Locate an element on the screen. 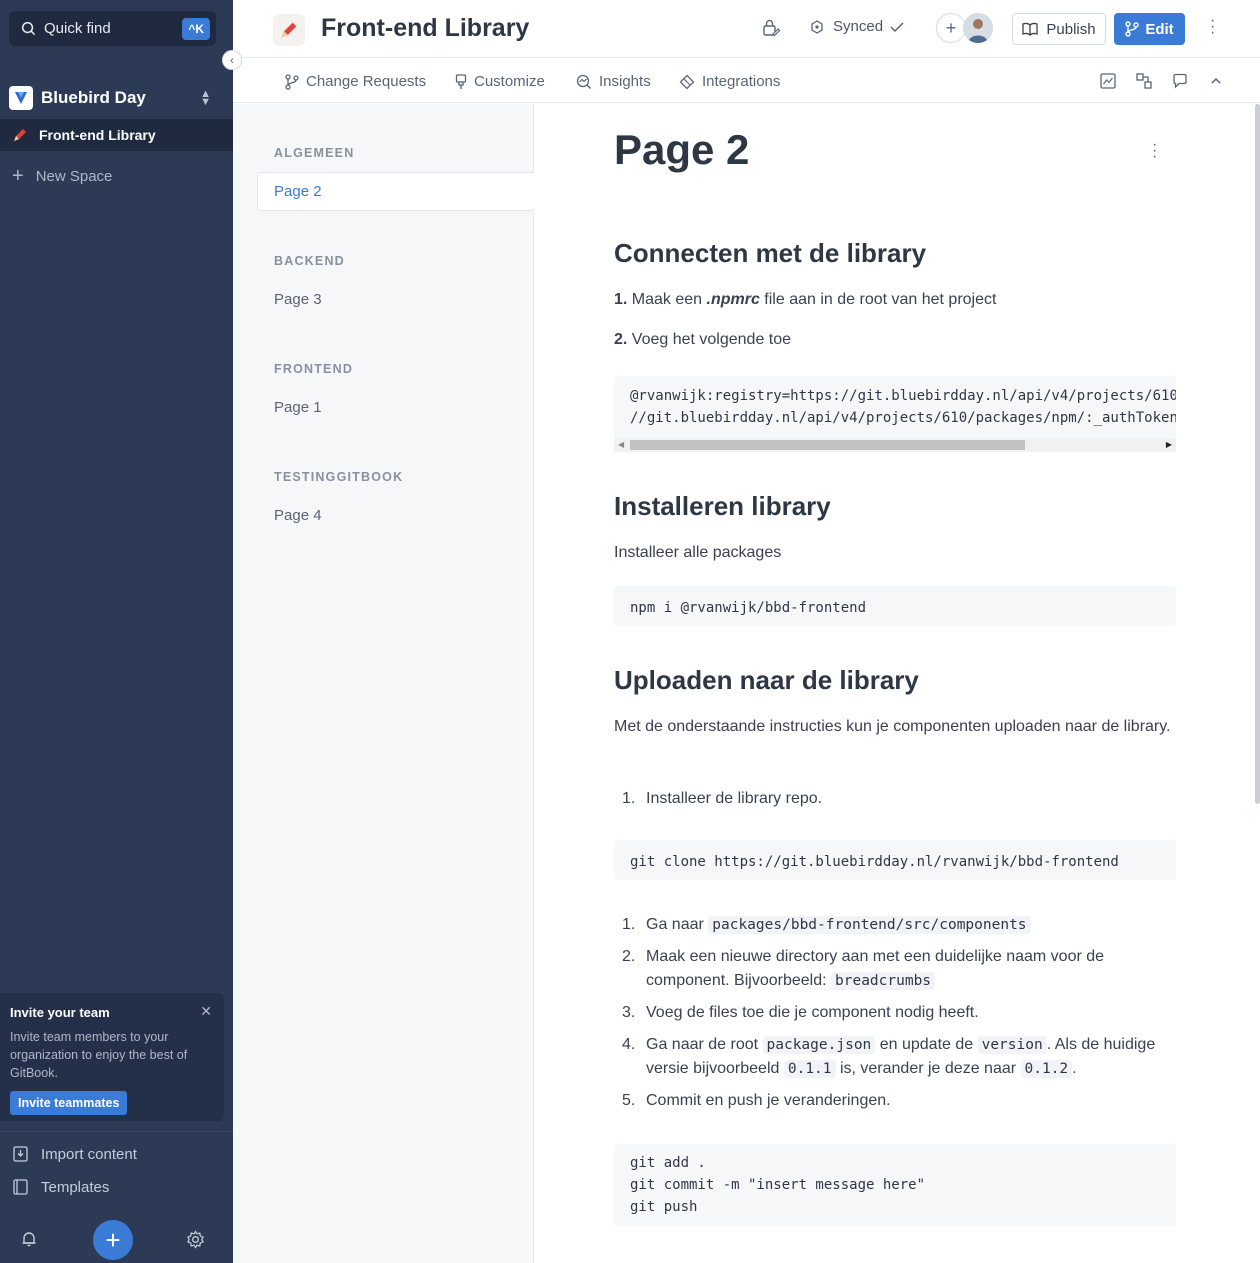 The width and height of the screenshot is (1260, 1263). import-icon is located at coordinates (20, 1154).